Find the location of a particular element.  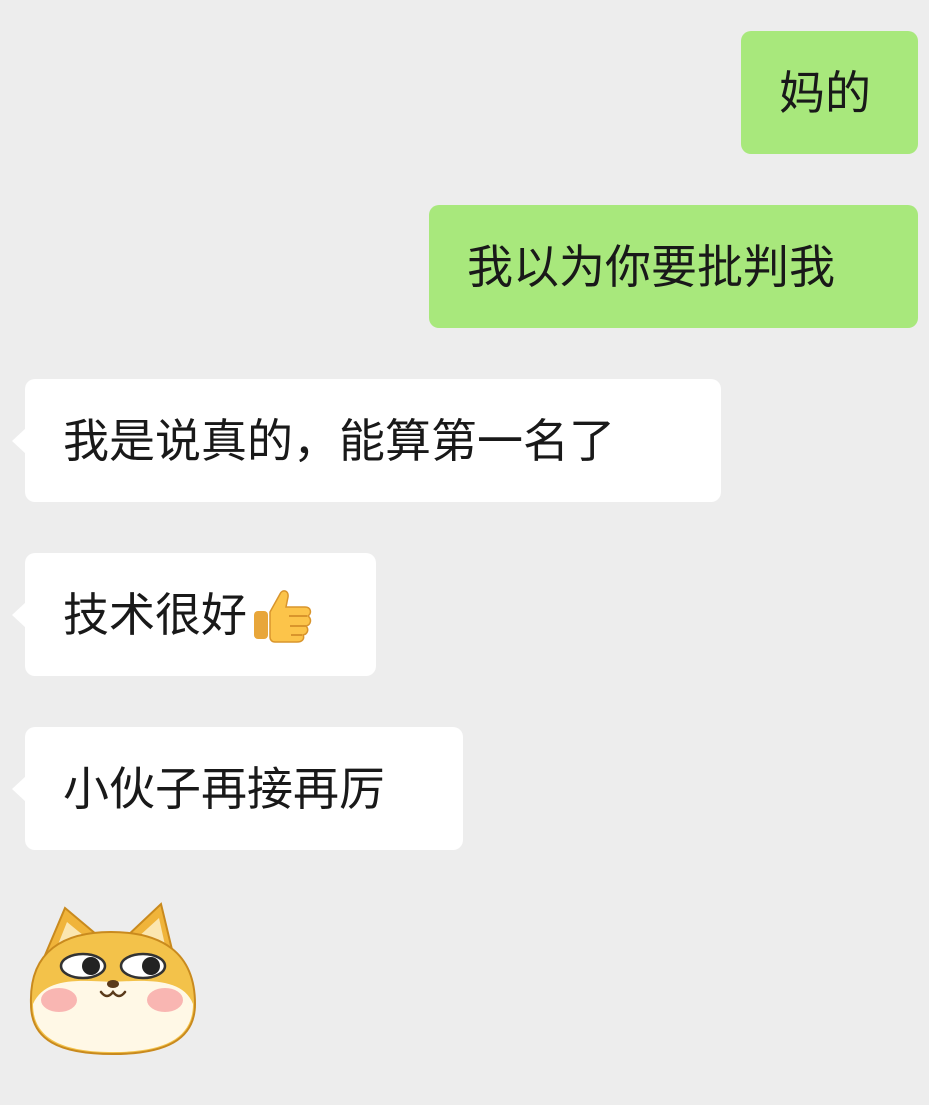

received-message-bubble: 技术很好 is located at coordinates (194, 614).